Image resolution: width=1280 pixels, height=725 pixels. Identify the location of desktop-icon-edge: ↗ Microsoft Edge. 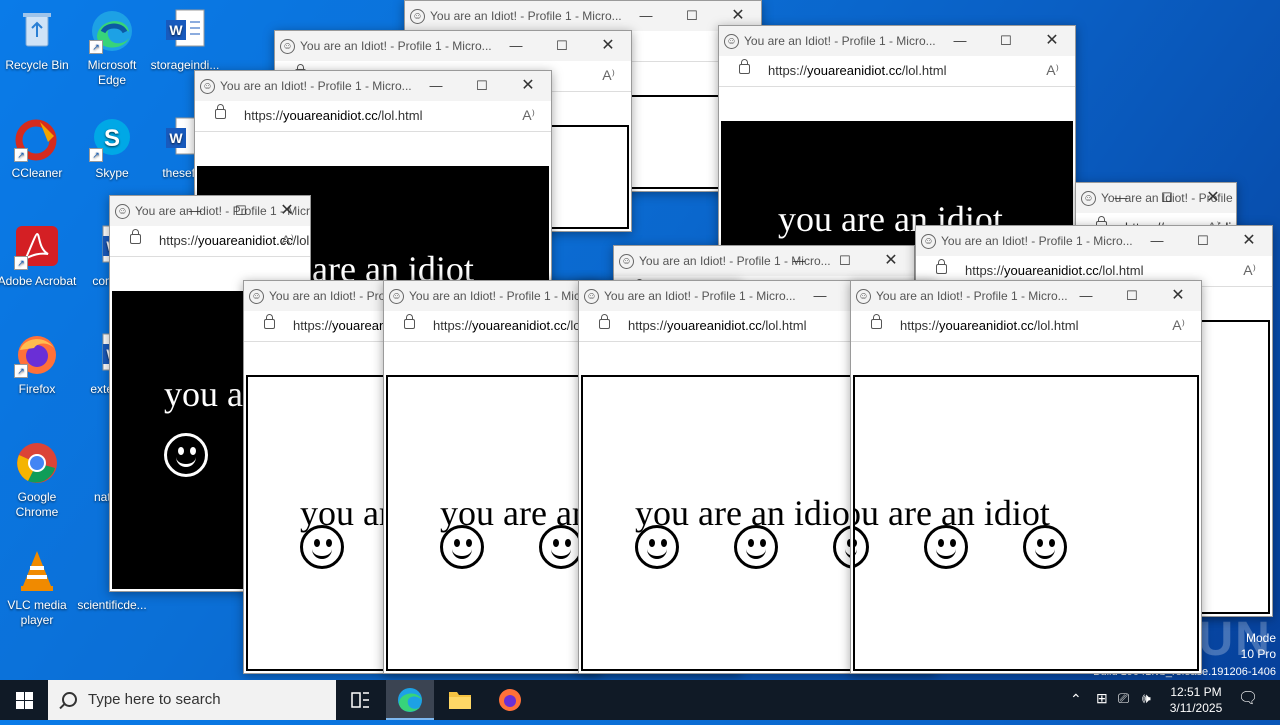
(112, 48).